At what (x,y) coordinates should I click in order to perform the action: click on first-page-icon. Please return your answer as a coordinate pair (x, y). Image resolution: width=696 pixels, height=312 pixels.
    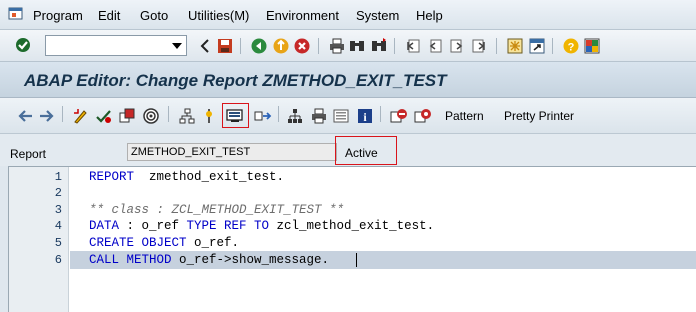
    Looking at the image, I should click on (413, 46).